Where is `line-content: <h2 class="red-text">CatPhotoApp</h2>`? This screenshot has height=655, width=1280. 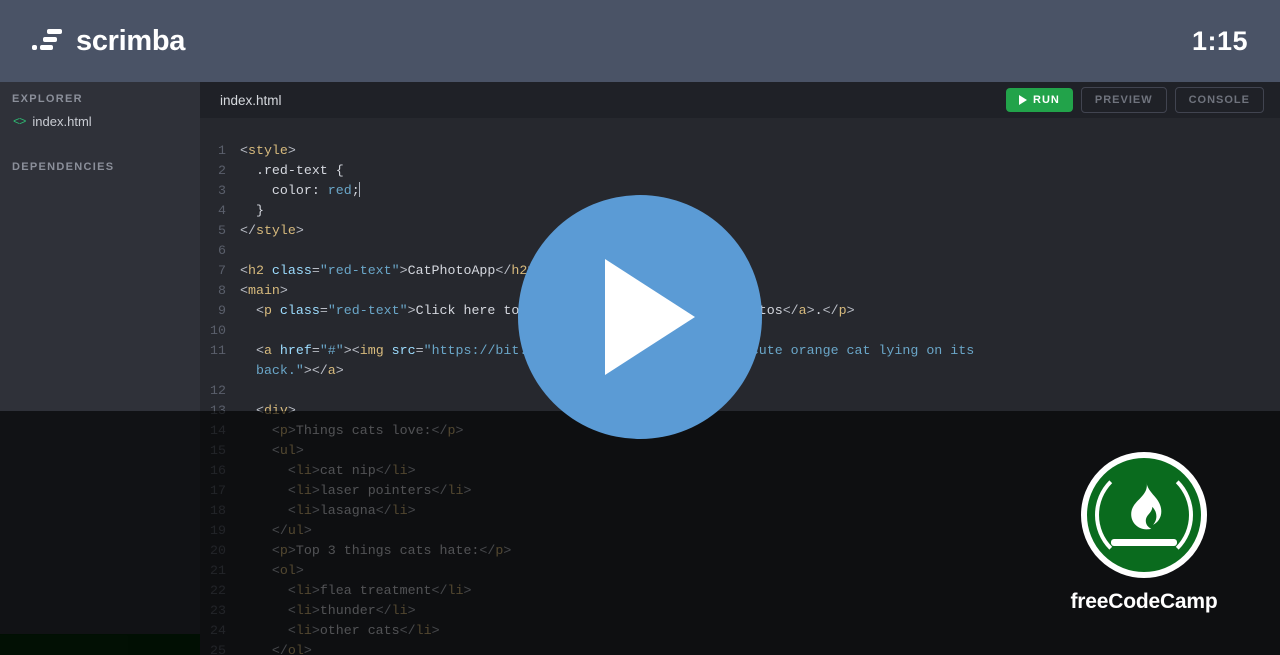 line-content: <h2 class="red-text">CatPhotoApp</h2> is located at coordinates (760, 271).